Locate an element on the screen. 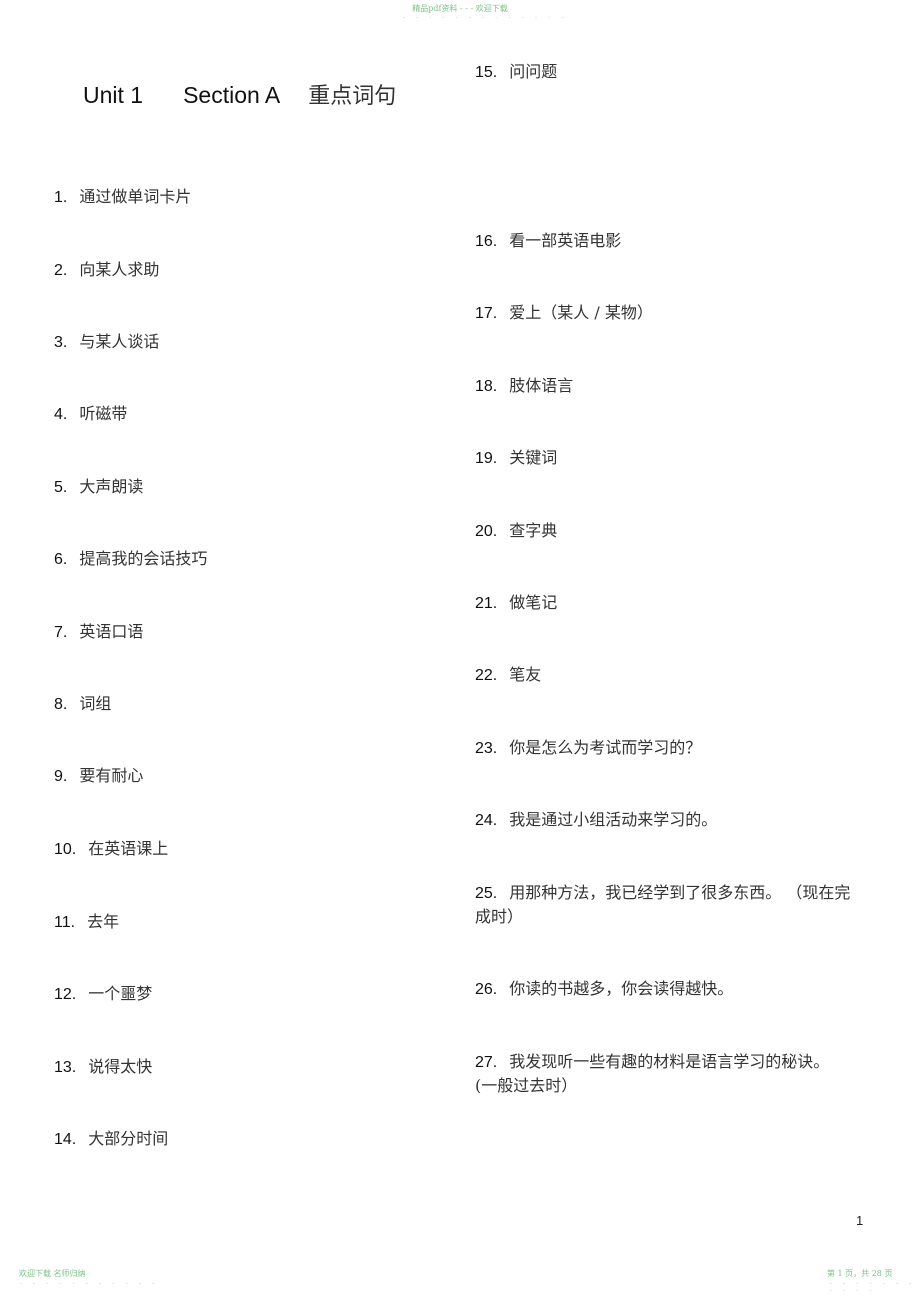 This screenshot has width=920, height=1303. list-item: 10. 在英语课上 is located at coordinates (111, 848).